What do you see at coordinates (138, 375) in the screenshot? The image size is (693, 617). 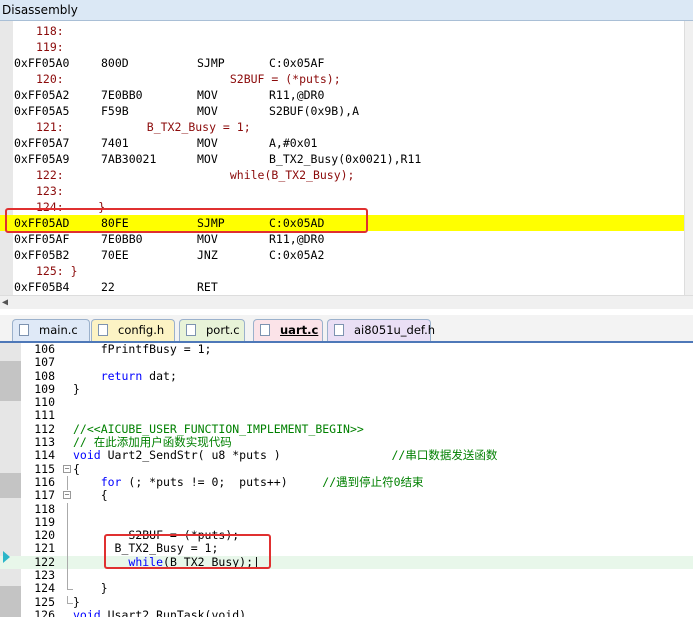 I see `code-text: return dat;` at bounding box center [138, 375].